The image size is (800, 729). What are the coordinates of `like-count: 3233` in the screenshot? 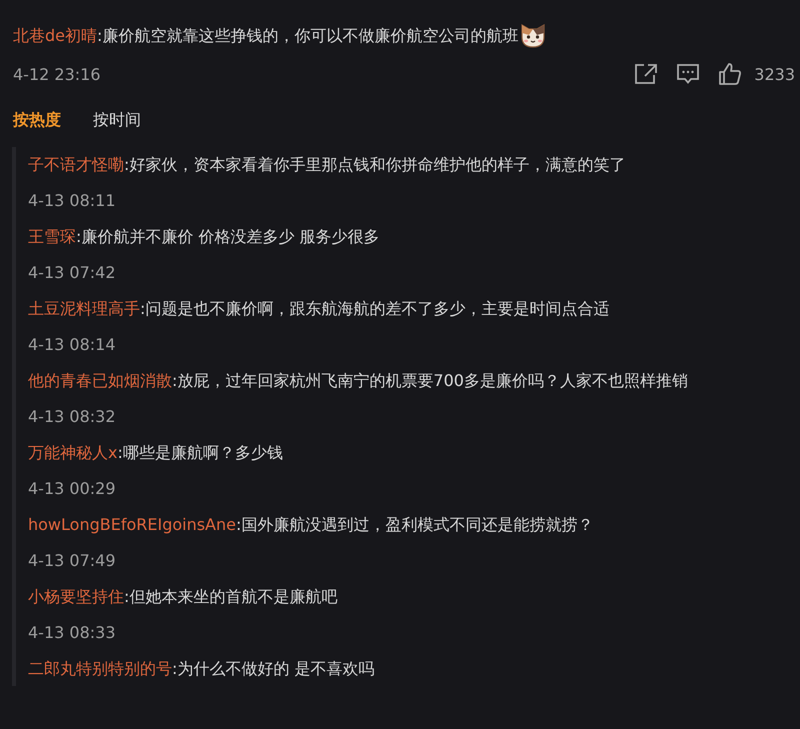 It's located at (774, 74).